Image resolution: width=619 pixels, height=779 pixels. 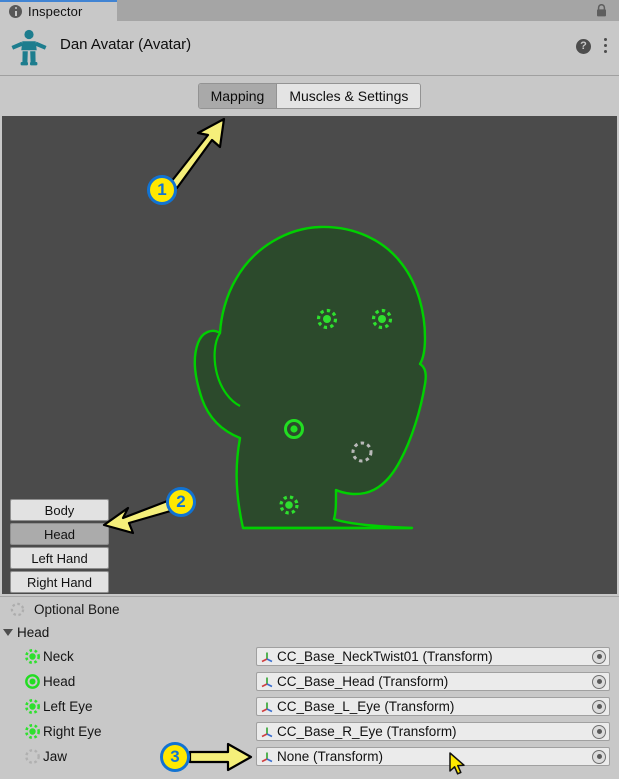 I want to click on bone-group-head-label: Head, so click(x=33, y=632).